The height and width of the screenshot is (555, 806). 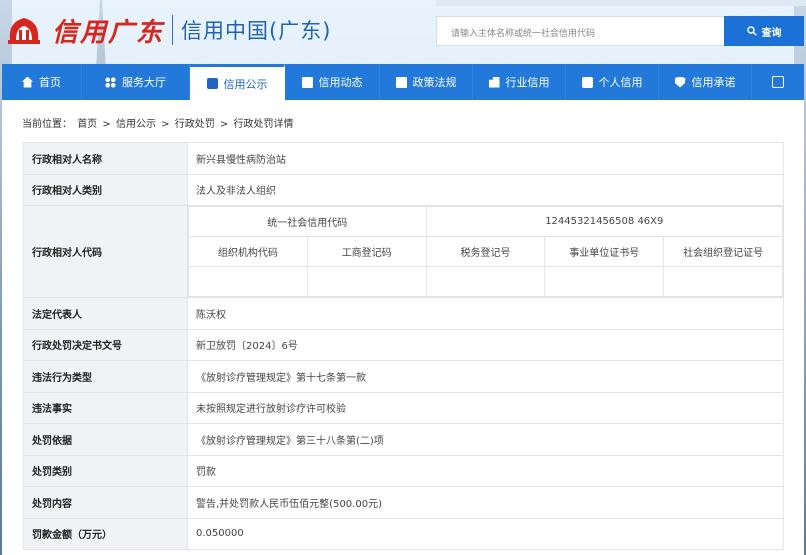 I want to click on nav-item-credit-commitment: 信用承诺, so click(x=705, y=82).